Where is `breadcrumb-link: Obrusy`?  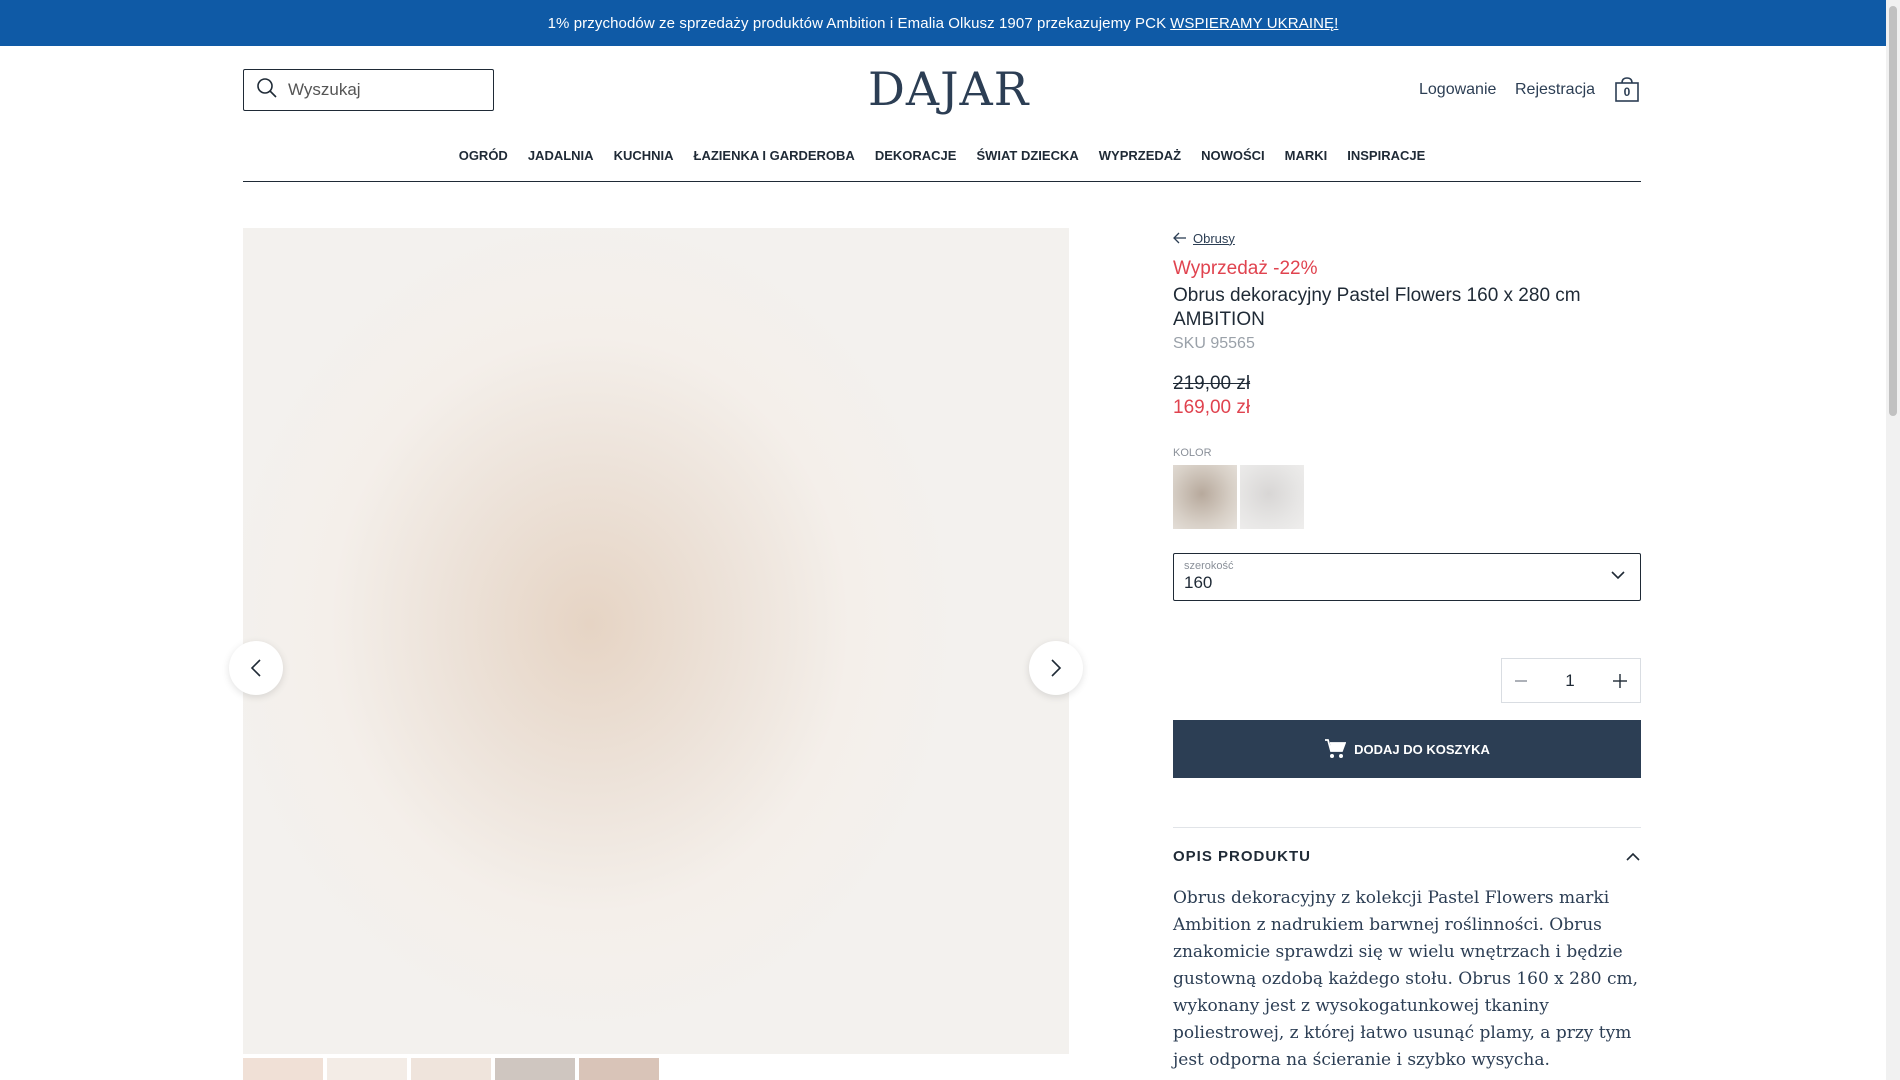
breadcrumb-link: Obrusy is located at coordinates (1214, 238).